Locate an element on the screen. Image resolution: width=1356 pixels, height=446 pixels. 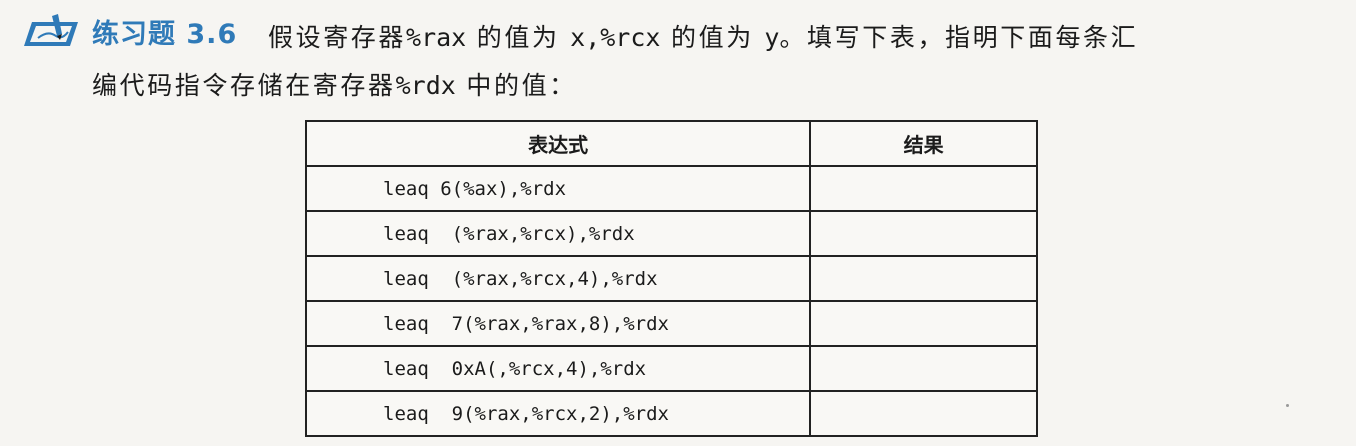
question-line-2: 编代码指令存储在寄存器%rdx 中的值： is located at coordinates (720, 86).